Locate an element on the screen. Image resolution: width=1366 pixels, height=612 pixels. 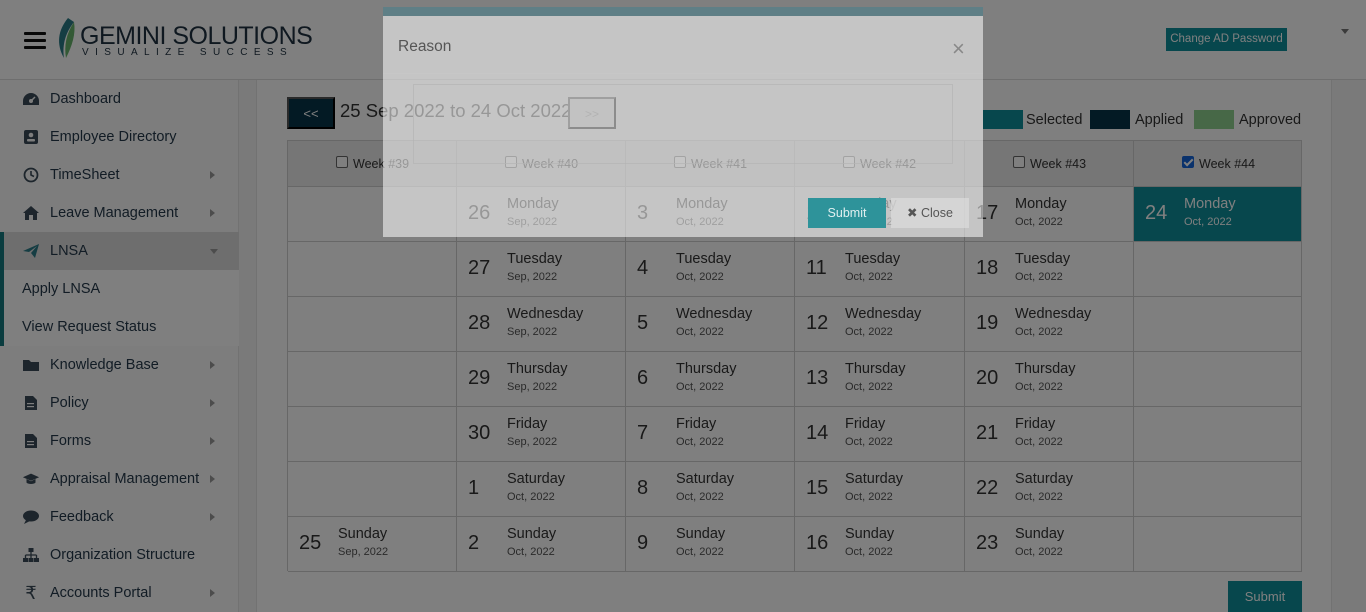
modal-divider is located at coordinates (683, 73).